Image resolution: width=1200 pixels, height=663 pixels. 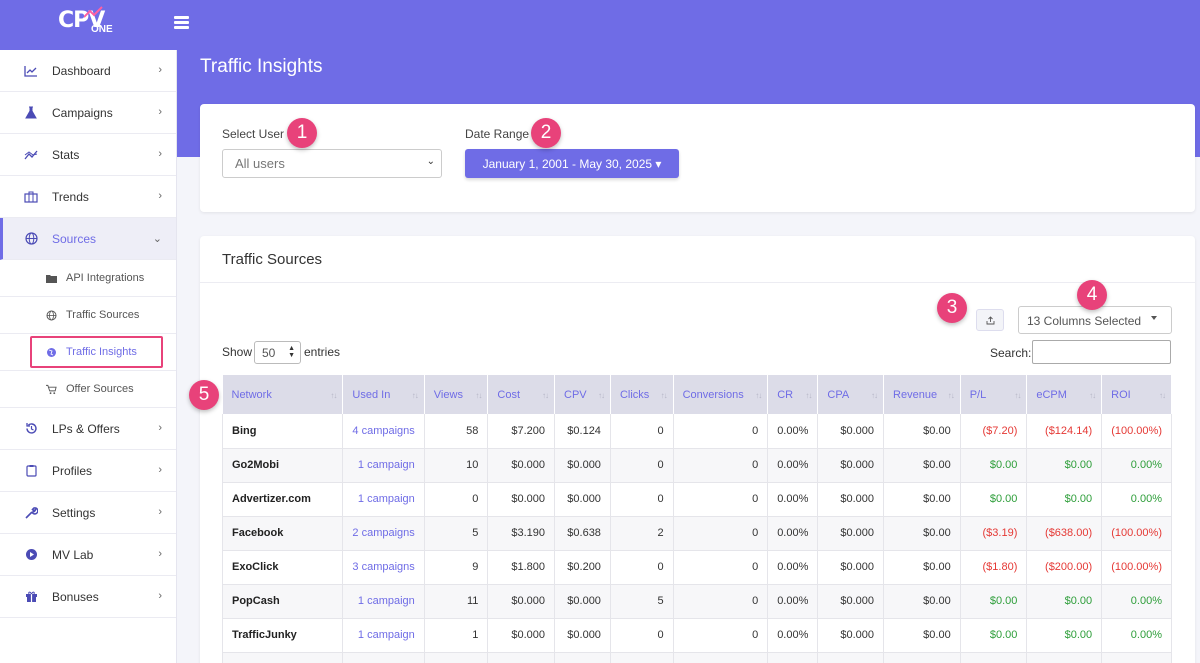 What do you see at coordinates (582, 394) in the screenshot?
I see `column-header: CPV ↑↓` at bounding box center [582, 394].